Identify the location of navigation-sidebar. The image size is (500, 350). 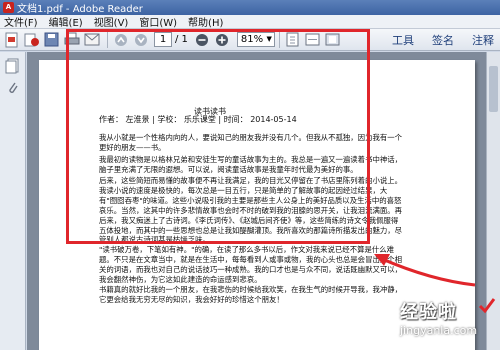
(13, 201).